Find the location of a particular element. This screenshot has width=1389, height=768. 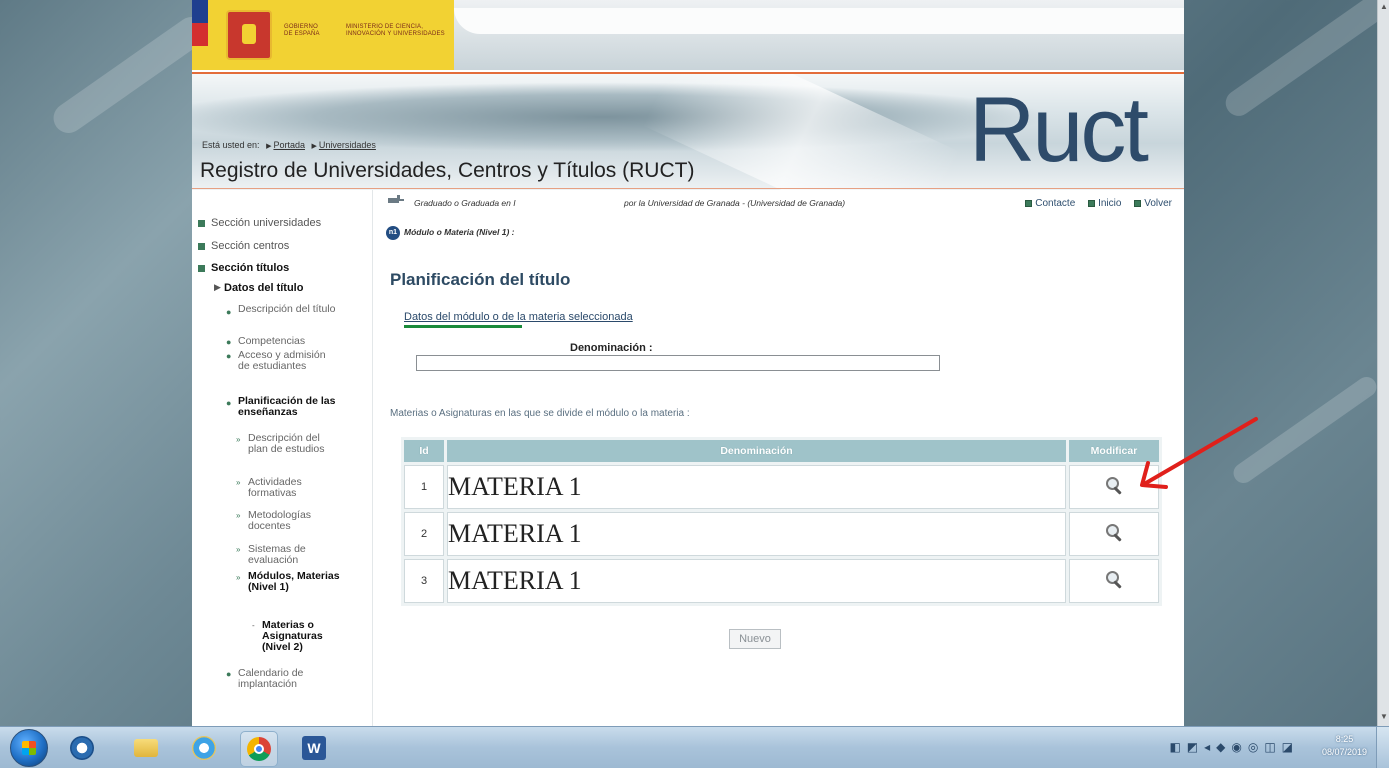

sidebar-subitem-metodologias: Metodologías docentes is located at coordinates (294, 521).